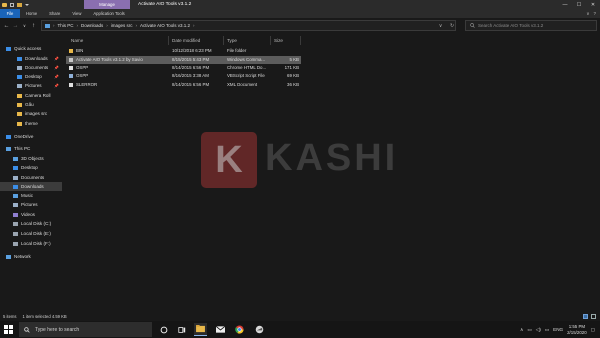  What do you see at coordinates (31, 186) in the screenshot?
I see `sidebar-item: Downloads` at bounding box center [31, 186].